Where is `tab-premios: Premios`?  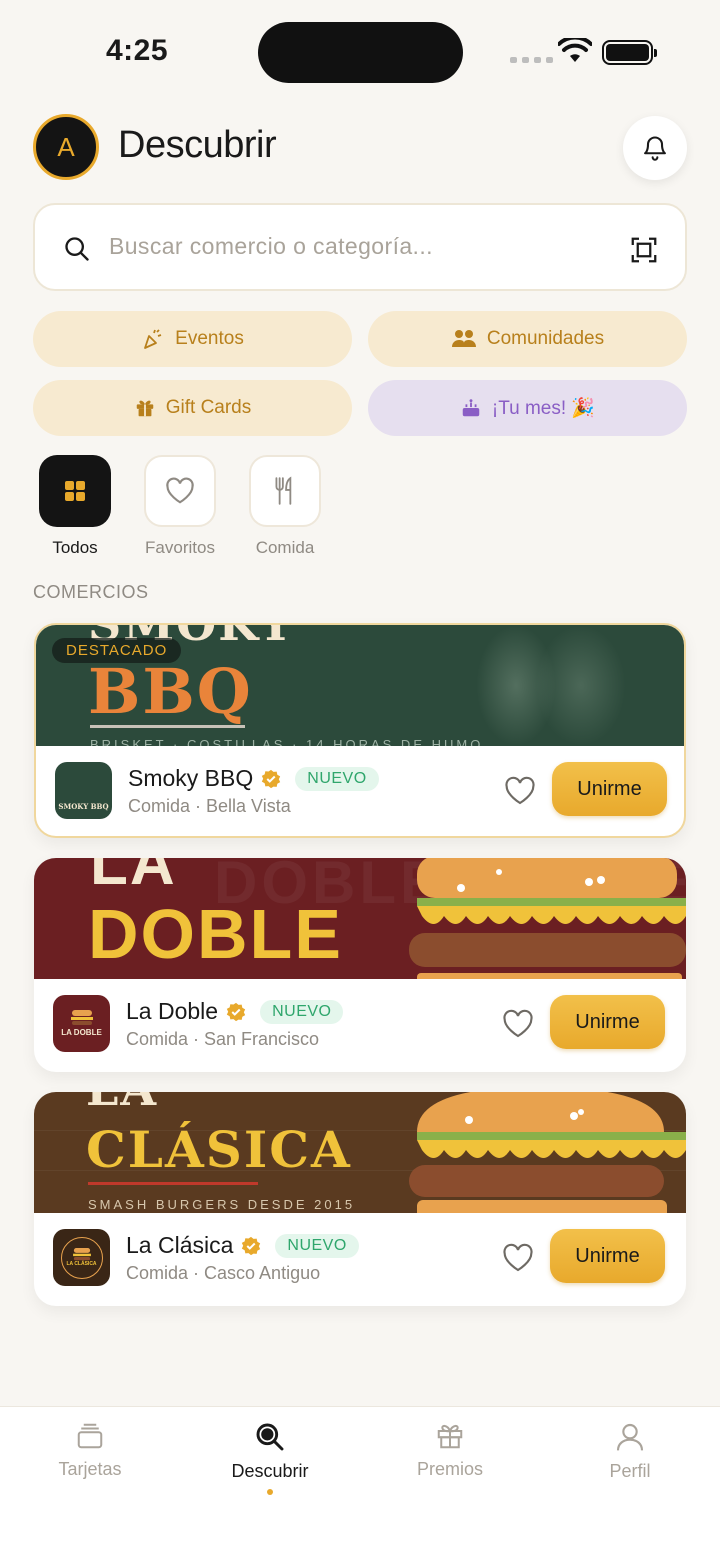
tab-premios: Premios is located at coordinates (450, 1450).